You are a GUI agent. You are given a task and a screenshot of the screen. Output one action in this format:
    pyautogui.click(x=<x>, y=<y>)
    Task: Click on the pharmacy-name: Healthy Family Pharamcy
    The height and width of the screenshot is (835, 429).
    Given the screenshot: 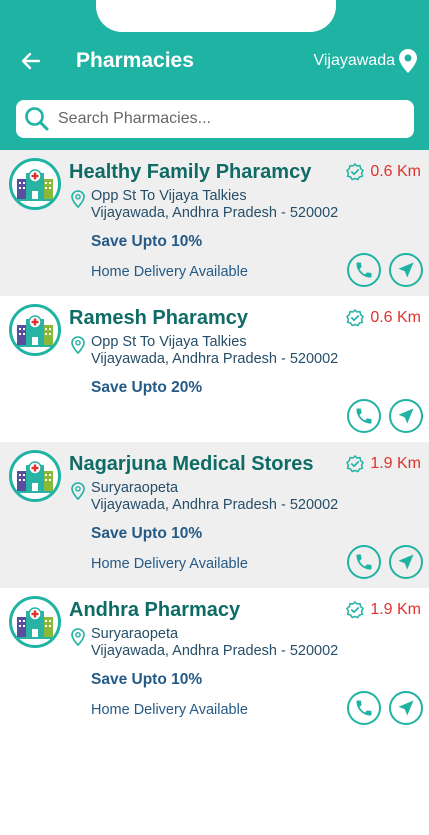 What is the action you would take?
    pyautogui.click(x=190, y=172)
    